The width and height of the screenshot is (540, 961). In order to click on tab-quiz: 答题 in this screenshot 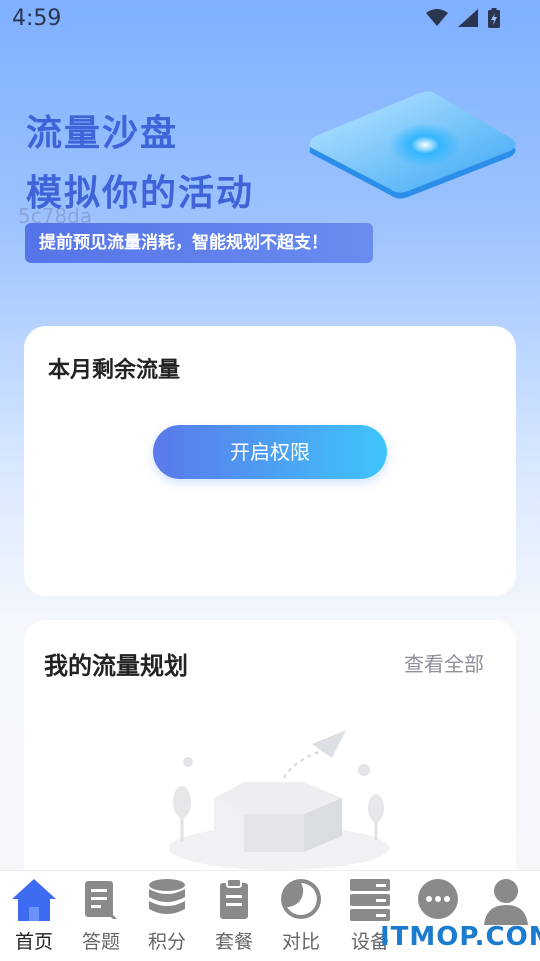, I will do `click(101, 916)`.